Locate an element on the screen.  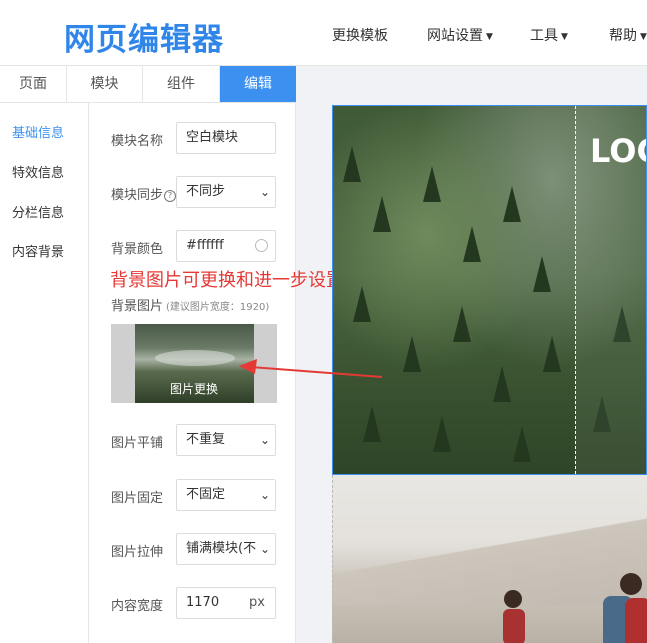
menu-tools: 工具 ▼ is located at coordinates (549, 35).